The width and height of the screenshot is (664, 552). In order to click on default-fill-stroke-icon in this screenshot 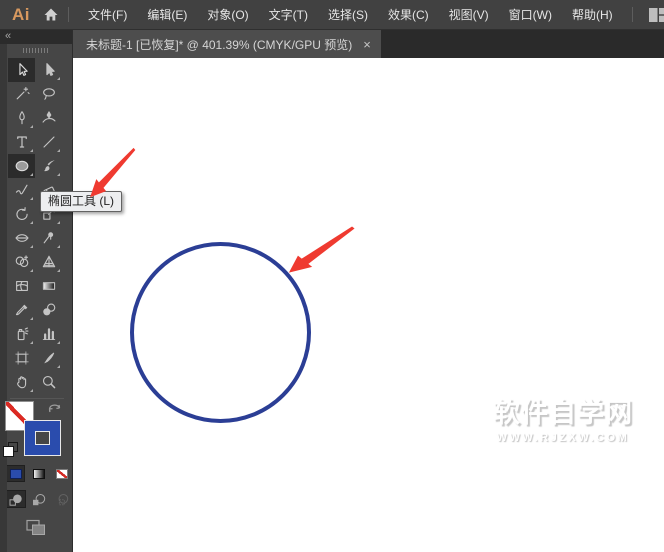, I will do `click(10, 449)`.